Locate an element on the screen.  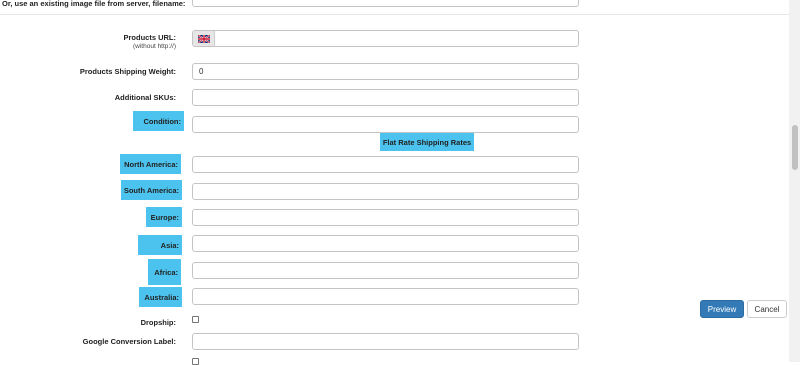
scrollbar-thumb is located at coordinates (795, 147).